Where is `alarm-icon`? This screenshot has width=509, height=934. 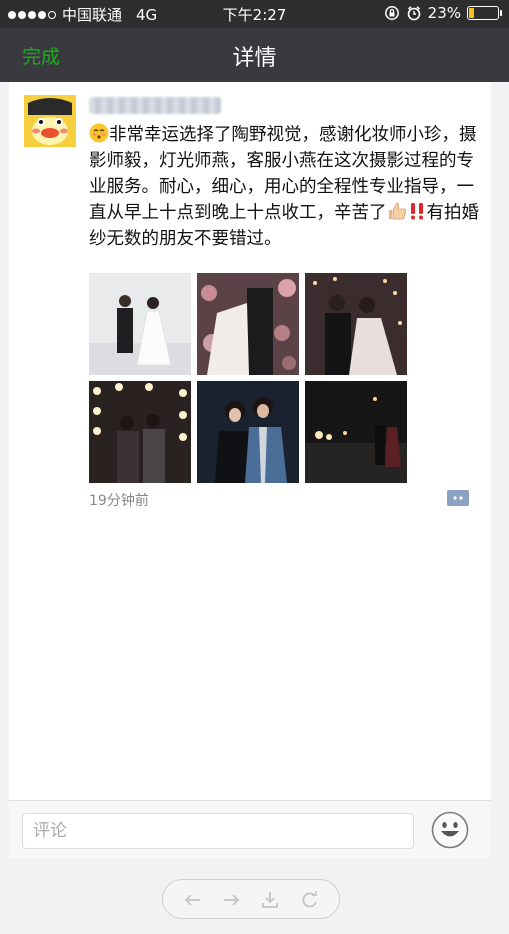 alarm-icon is located at coordinates (413, 13).